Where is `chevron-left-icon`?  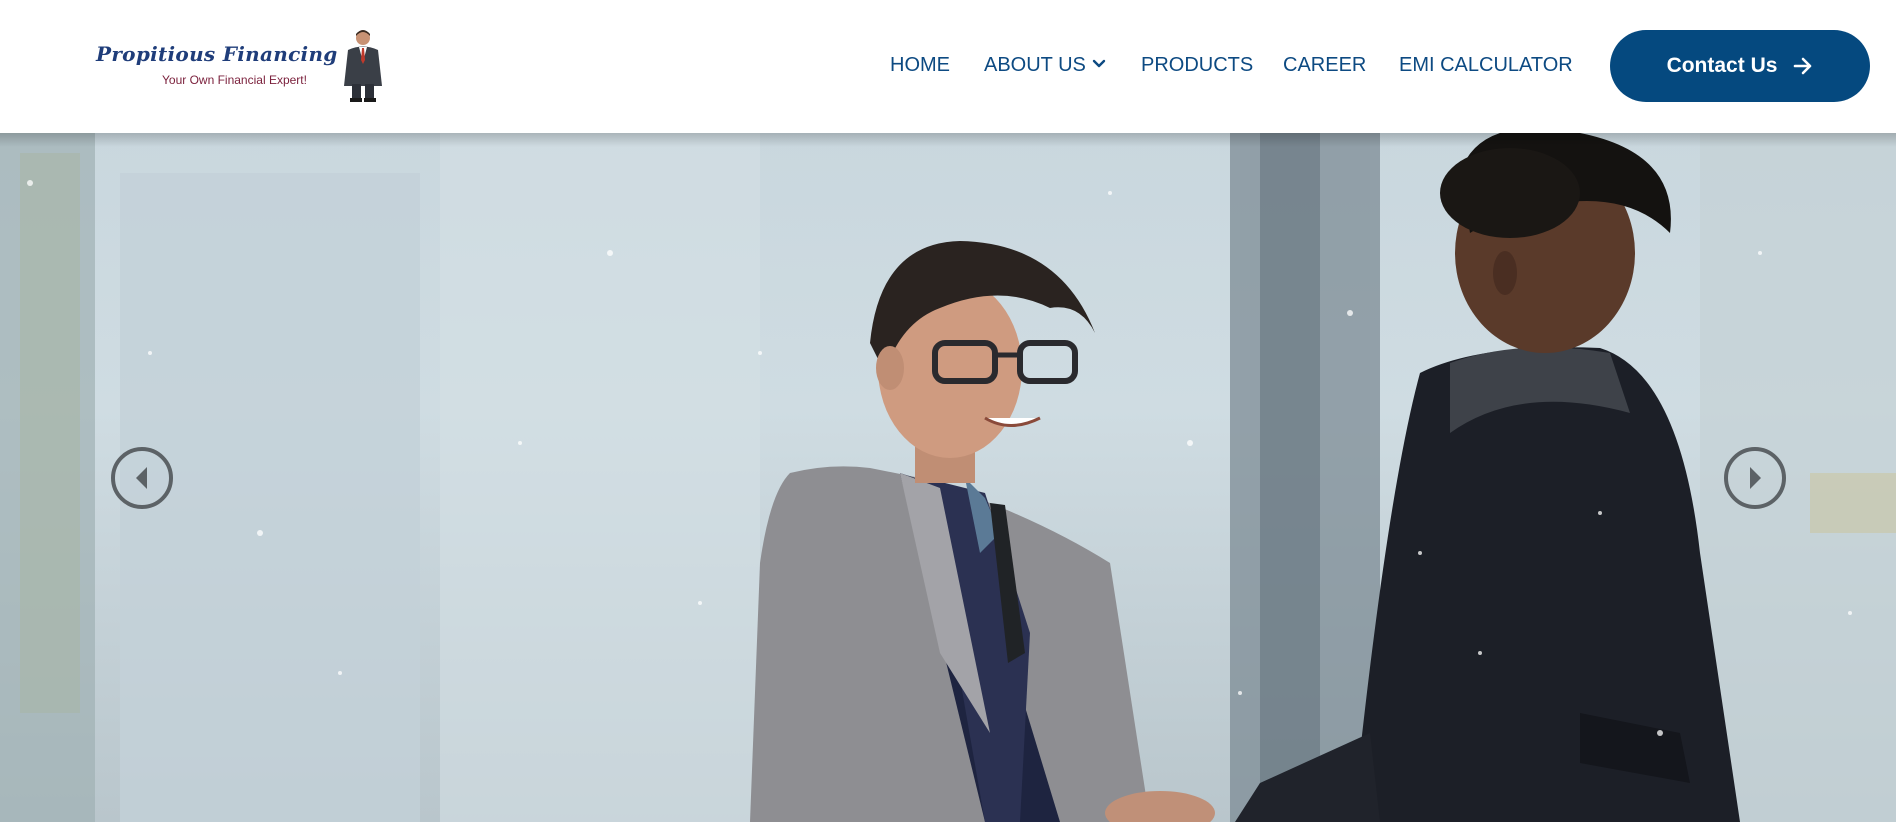 chevron-left-icon is located at coordinates (141, 478).